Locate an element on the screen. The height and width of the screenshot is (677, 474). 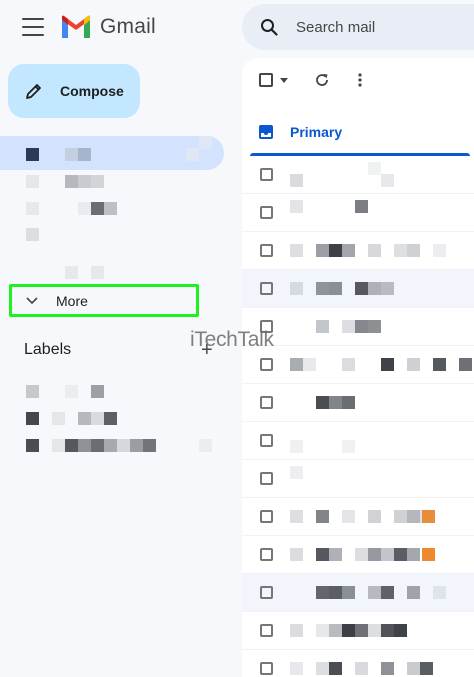
search-bar: Search mail is located at coordinates (358, 27).